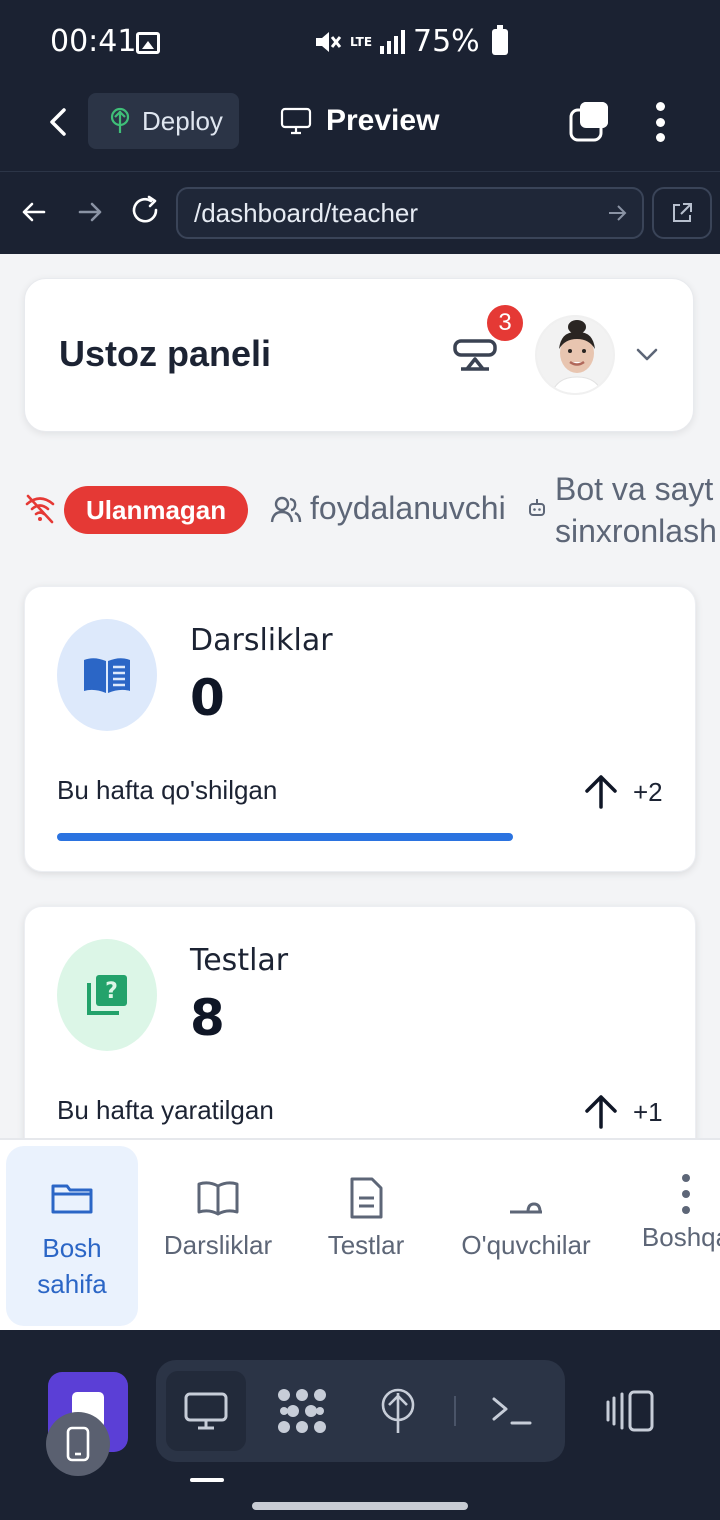 Image resolution: width=720 pixels, height=1520 pixels. What do you see at coordinates (366, 1198) in the screenshot?
I see `document-icon` at bounding box center [366, 1198].